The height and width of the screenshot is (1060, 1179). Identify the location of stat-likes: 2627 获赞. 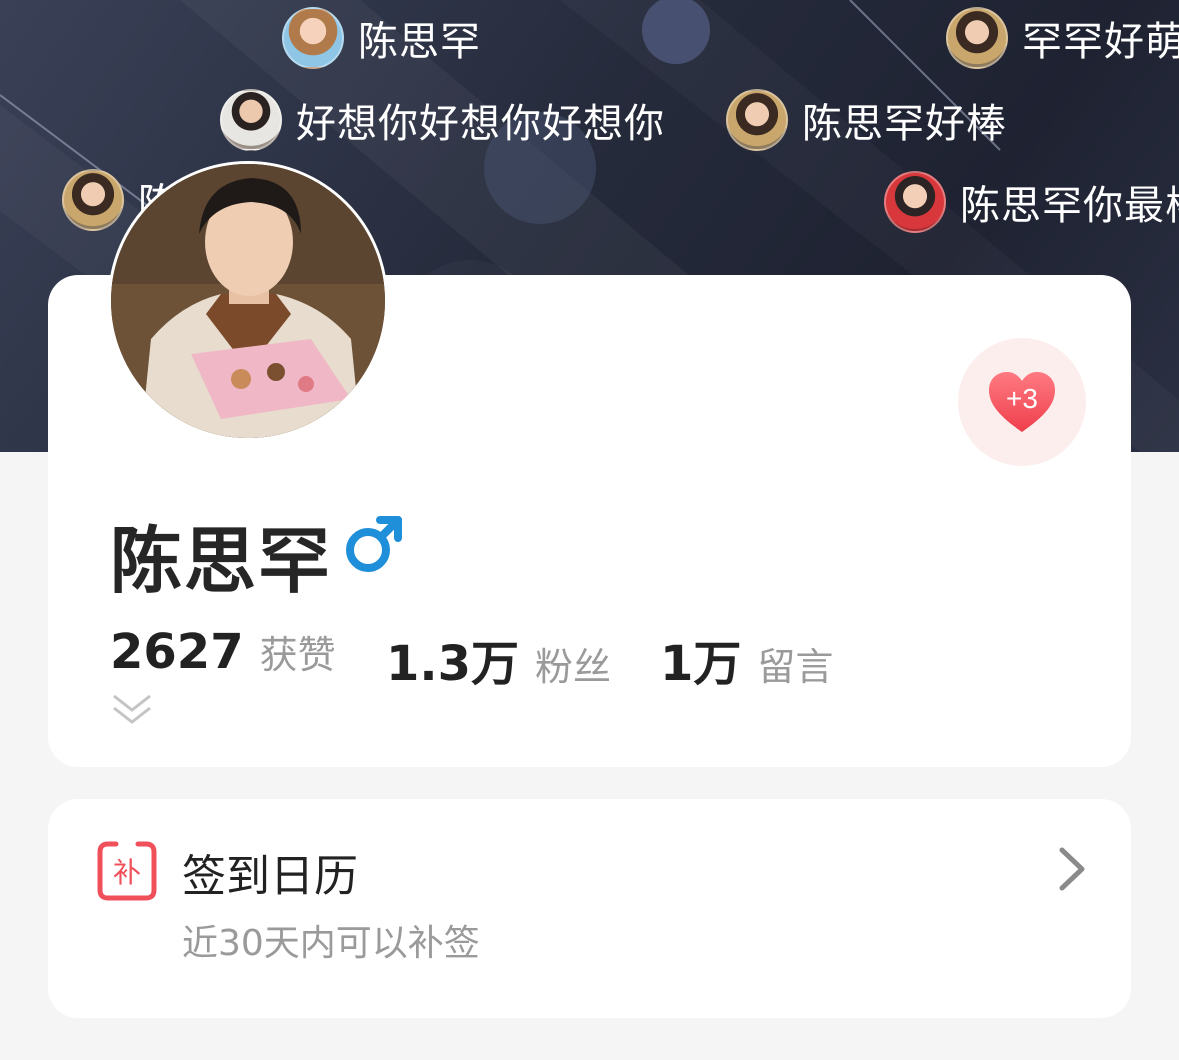
(223, 652).